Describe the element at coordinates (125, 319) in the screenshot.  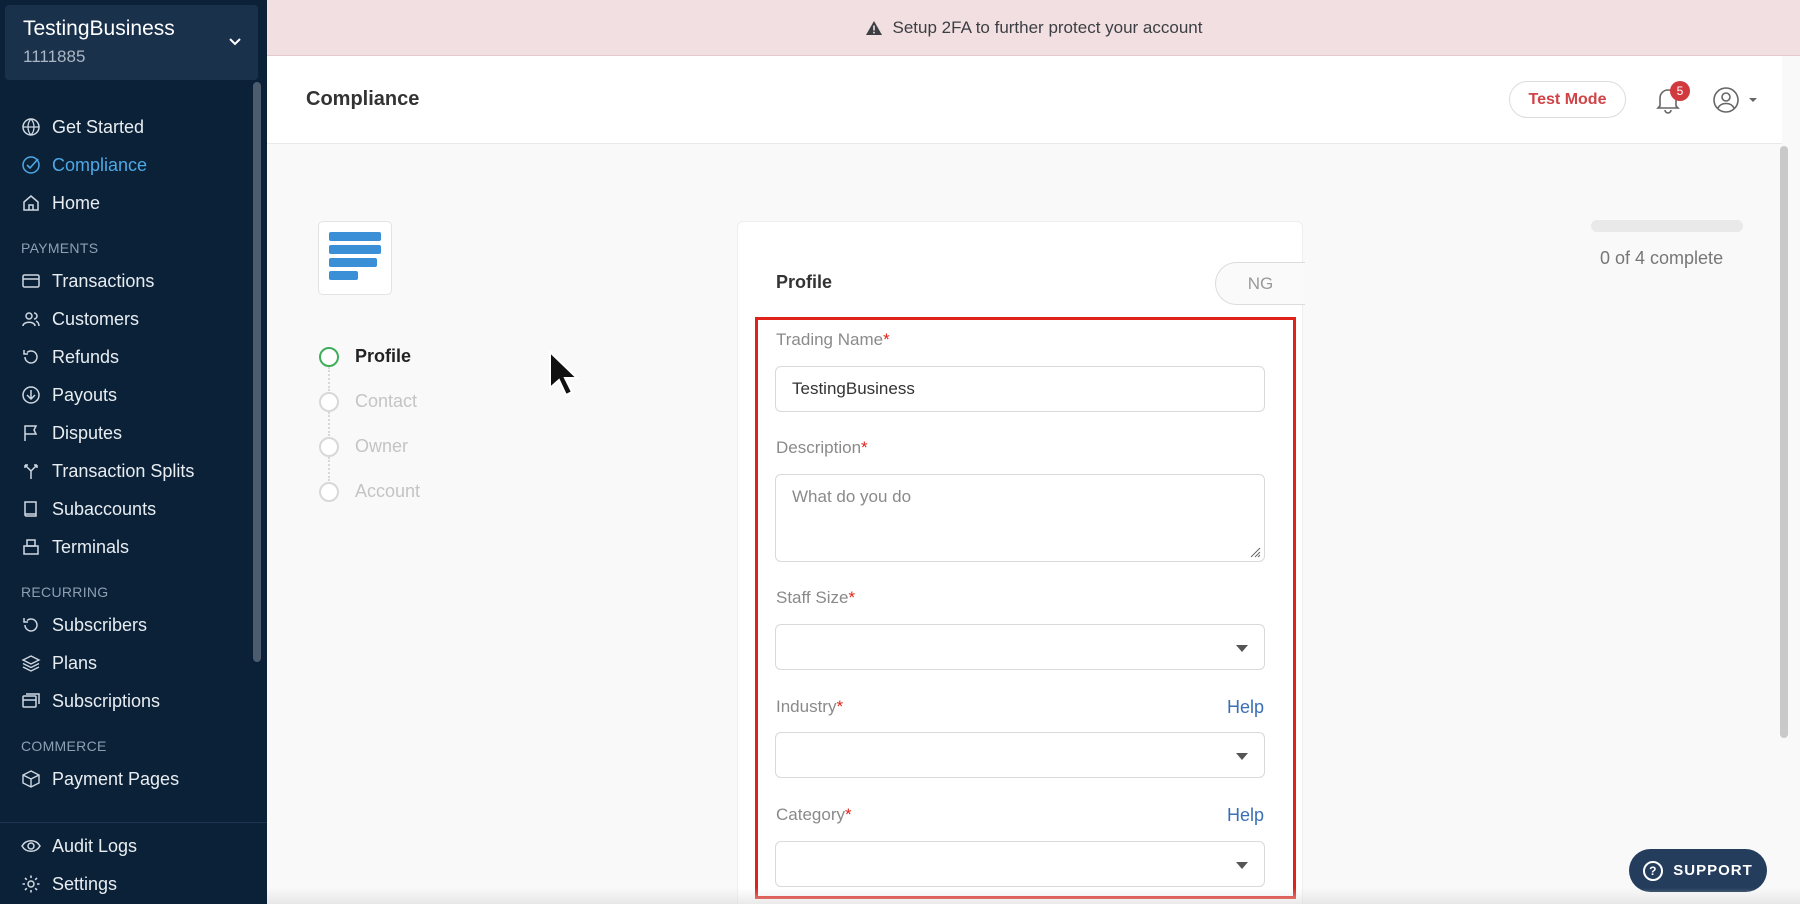
I see `sidebar-item-customers: Customers` at that location.